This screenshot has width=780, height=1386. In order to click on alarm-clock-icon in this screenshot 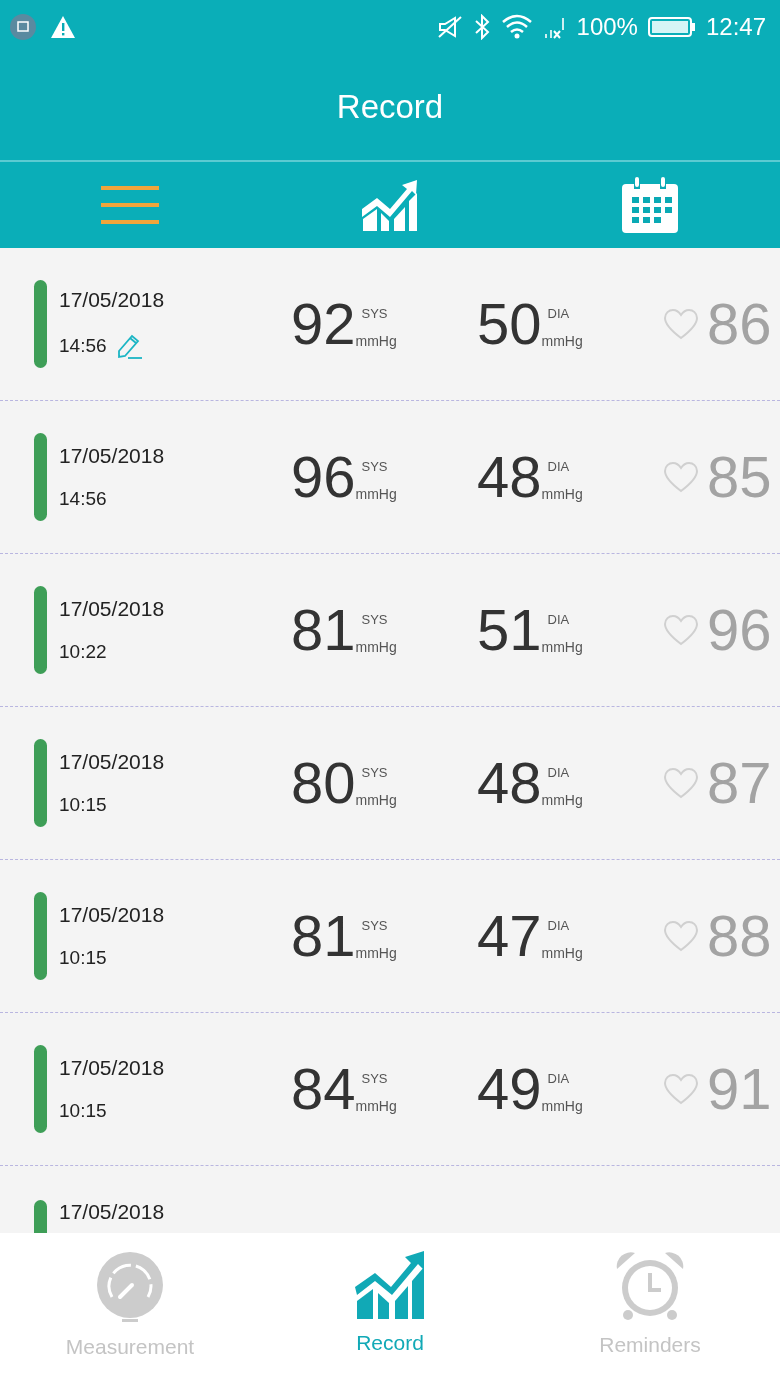, I will do `click(650, 1286)`.